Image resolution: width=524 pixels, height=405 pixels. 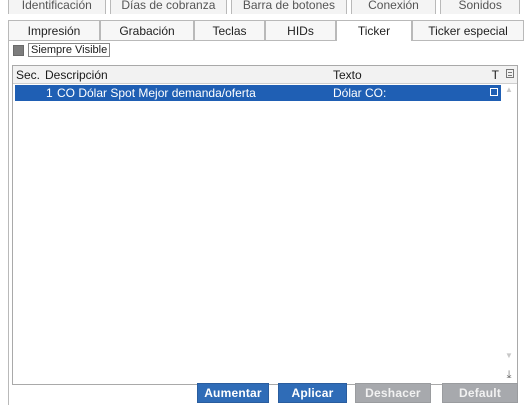 What do you see at coordinates (147, 30) in the screenshot?
I see `tab-grabacion: Grabación` at bounding box center [147, 30].